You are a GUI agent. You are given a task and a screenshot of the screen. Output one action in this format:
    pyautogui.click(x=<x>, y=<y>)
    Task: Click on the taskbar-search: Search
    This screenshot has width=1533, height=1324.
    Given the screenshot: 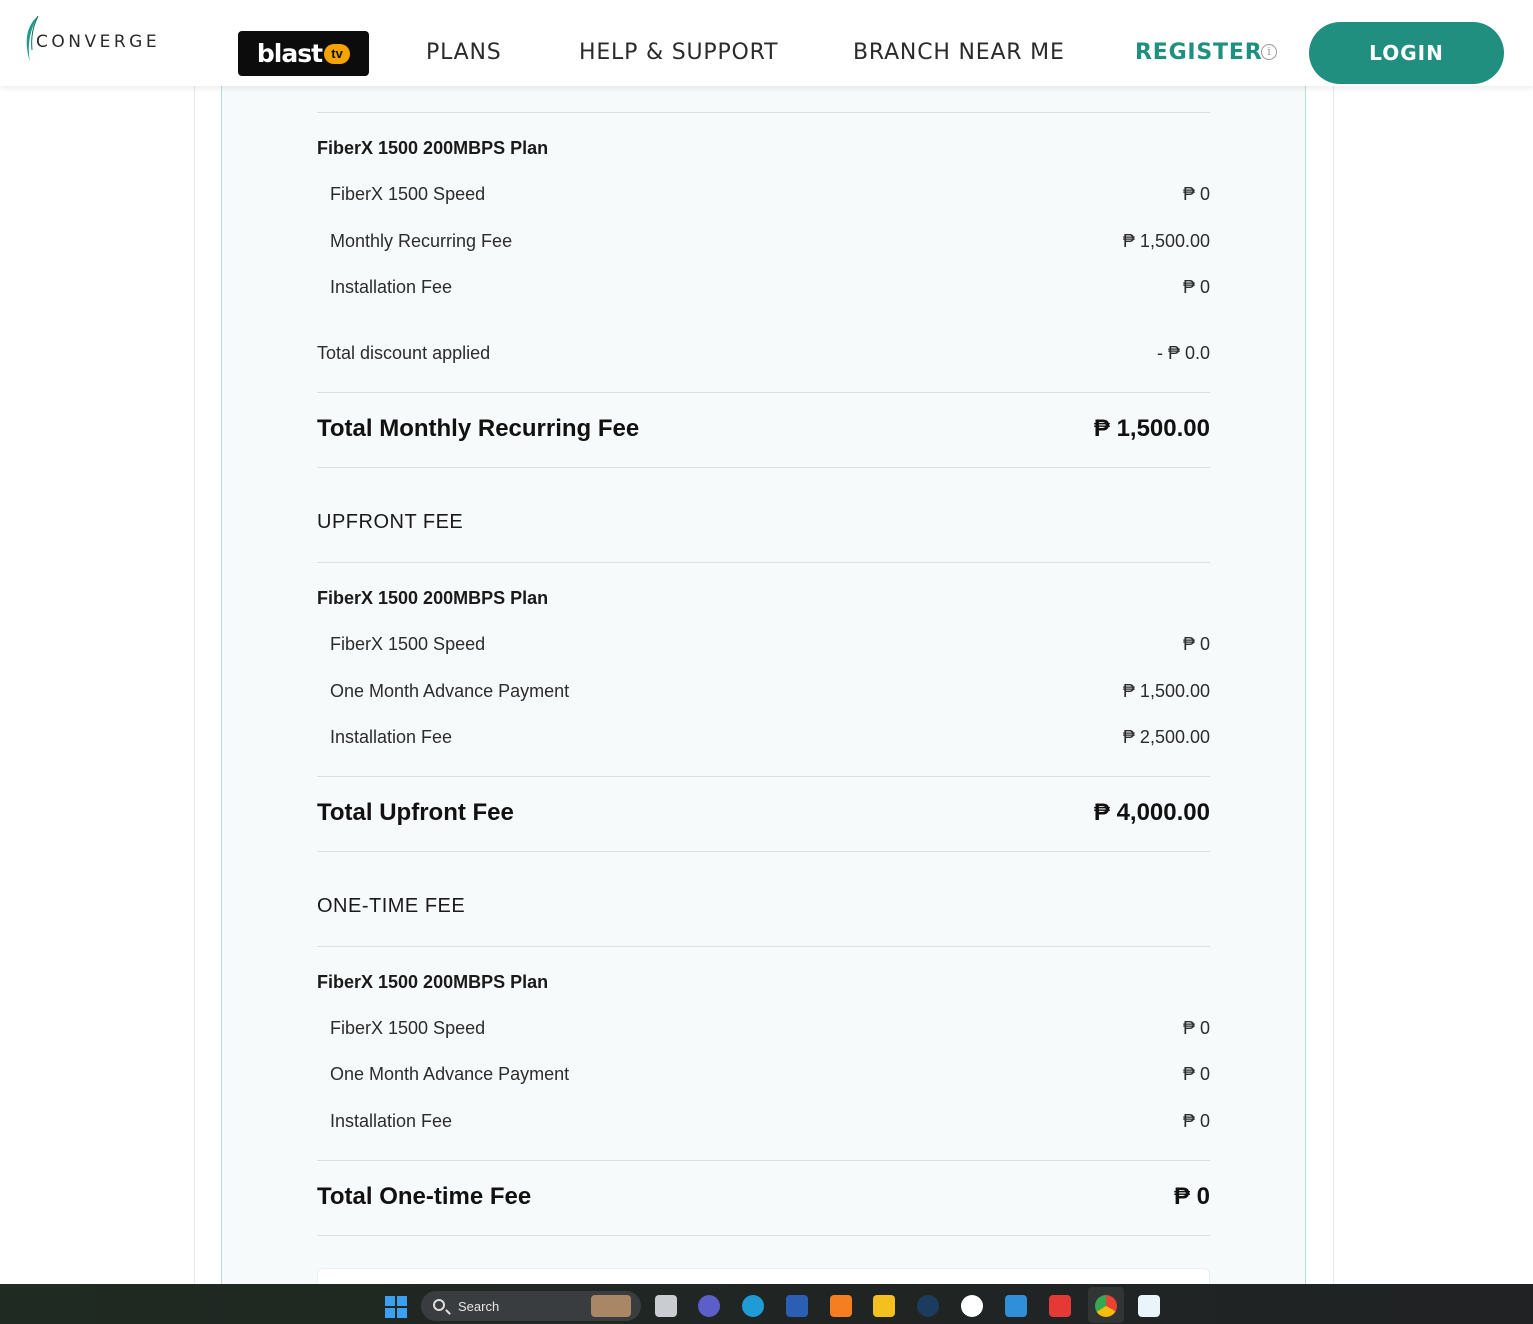 What is the action you would take?
    pyautogui.click(x=531, y=1306)
    